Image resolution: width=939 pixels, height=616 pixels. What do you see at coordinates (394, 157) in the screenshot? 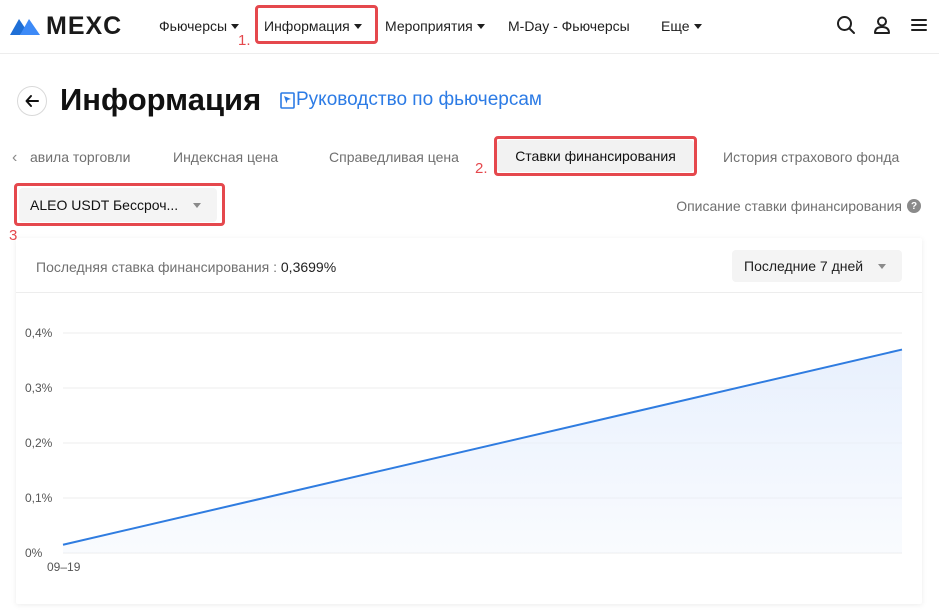
I see `tab-fair-price: Справедливая цена` at bounding box center [394, 157].